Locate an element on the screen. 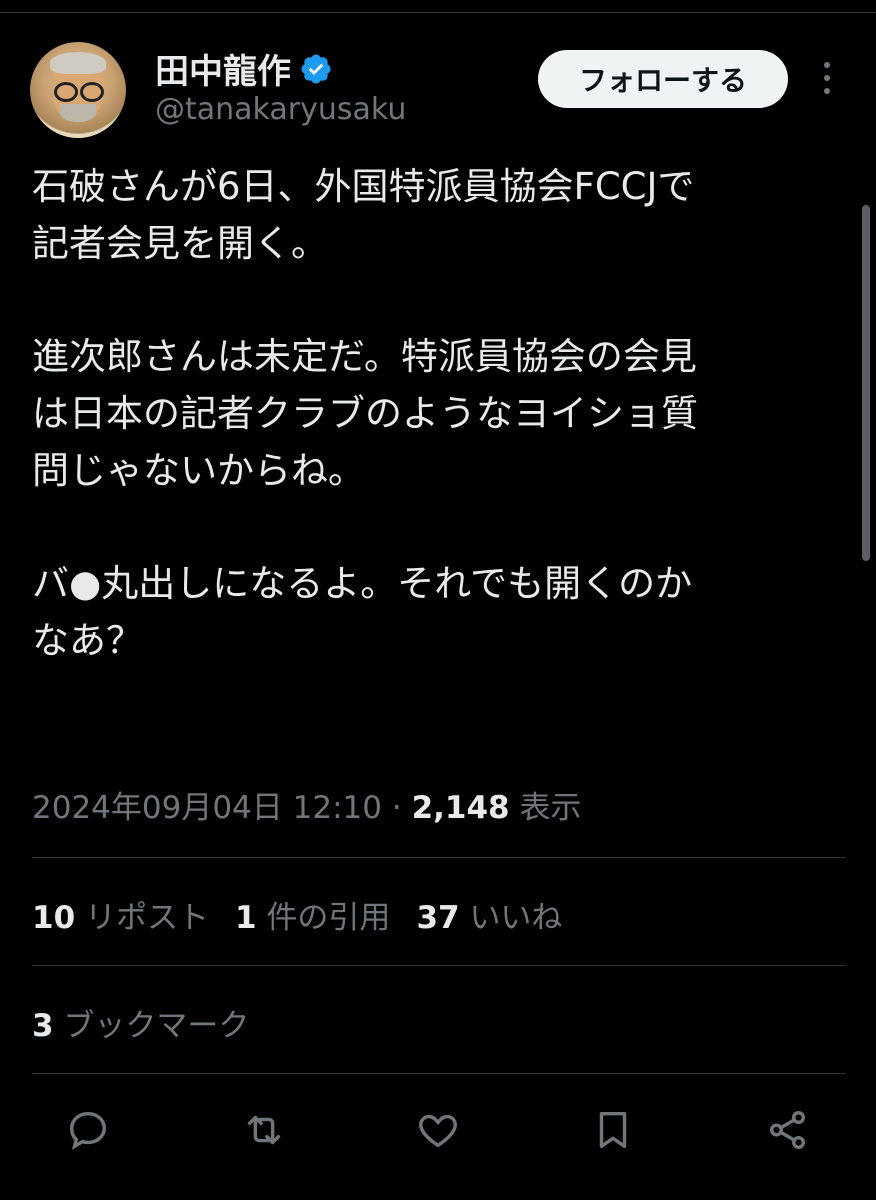 The image size is (876, 1200). verified-badge-icon is located at coordinates (316, 68).